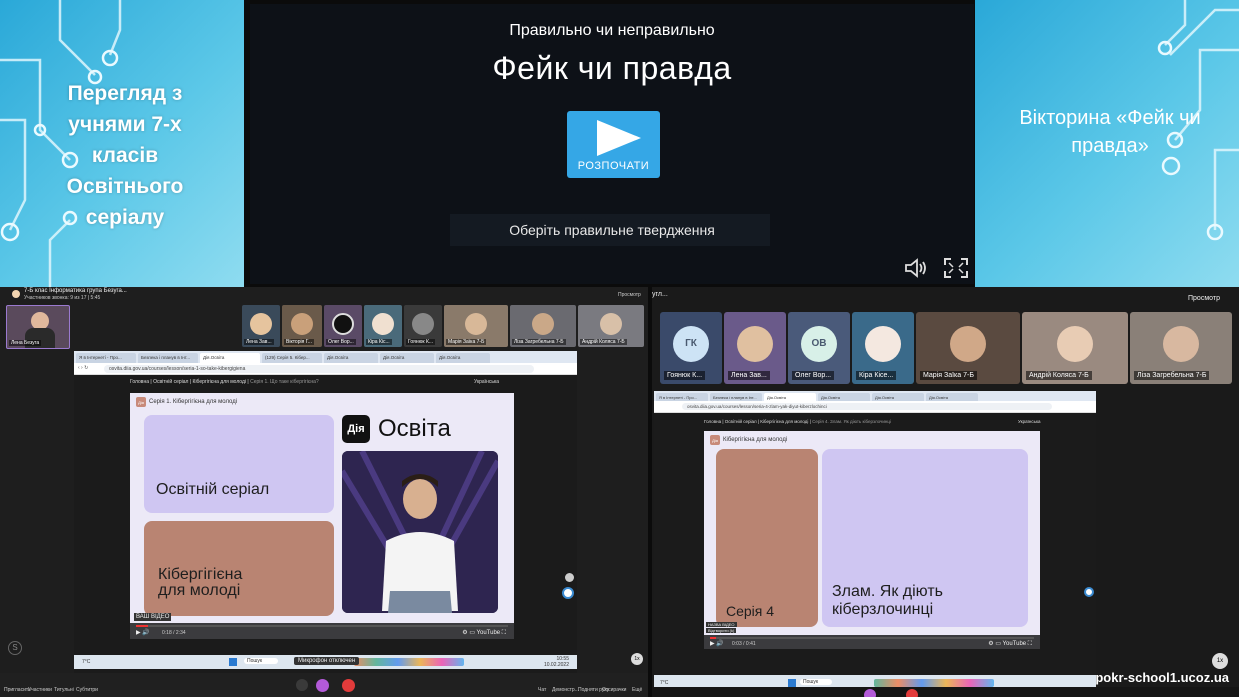  What do you see at coordinates (542, 690) in the screenshot?
I see `toolbar-button: Чат` at bounding box center [542, 690].